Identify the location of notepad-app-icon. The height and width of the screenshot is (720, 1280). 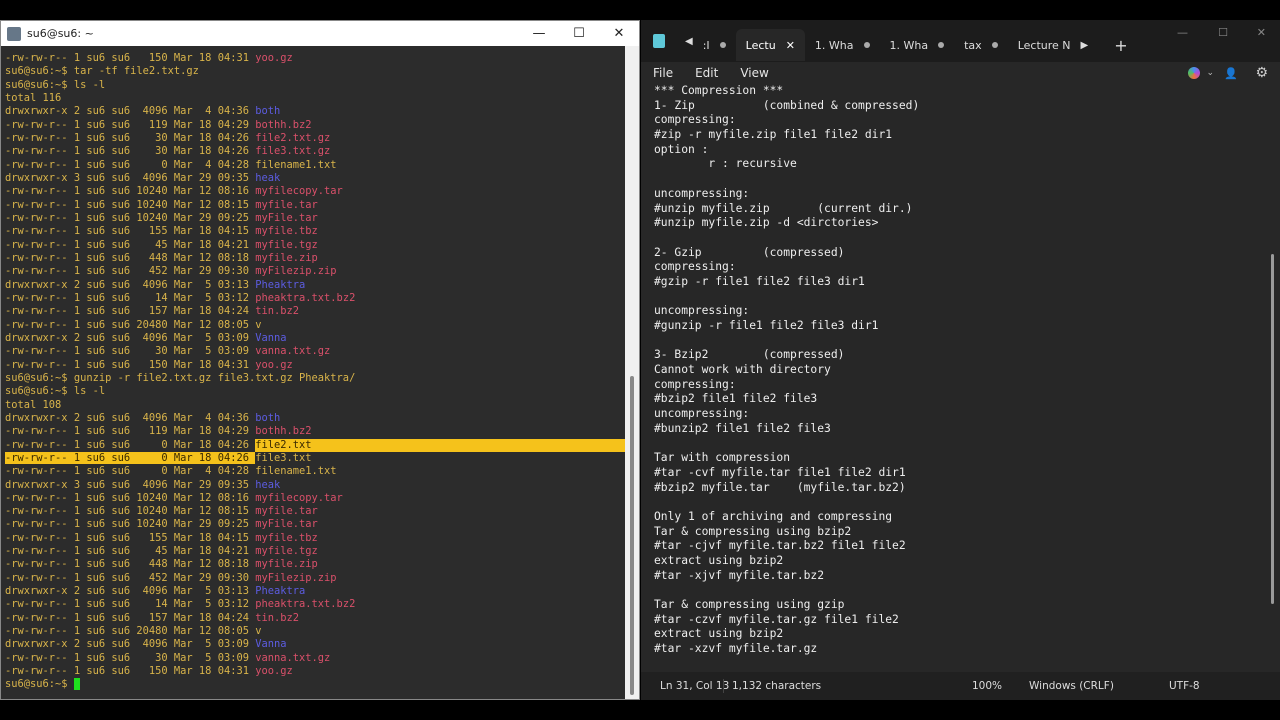
(659, 41).